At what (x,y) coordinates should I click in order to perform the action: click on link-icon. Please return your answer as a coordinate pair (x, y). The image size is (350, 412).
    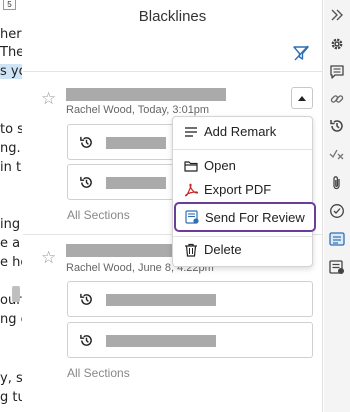
    Looking at the image, I should click on (337, 99).